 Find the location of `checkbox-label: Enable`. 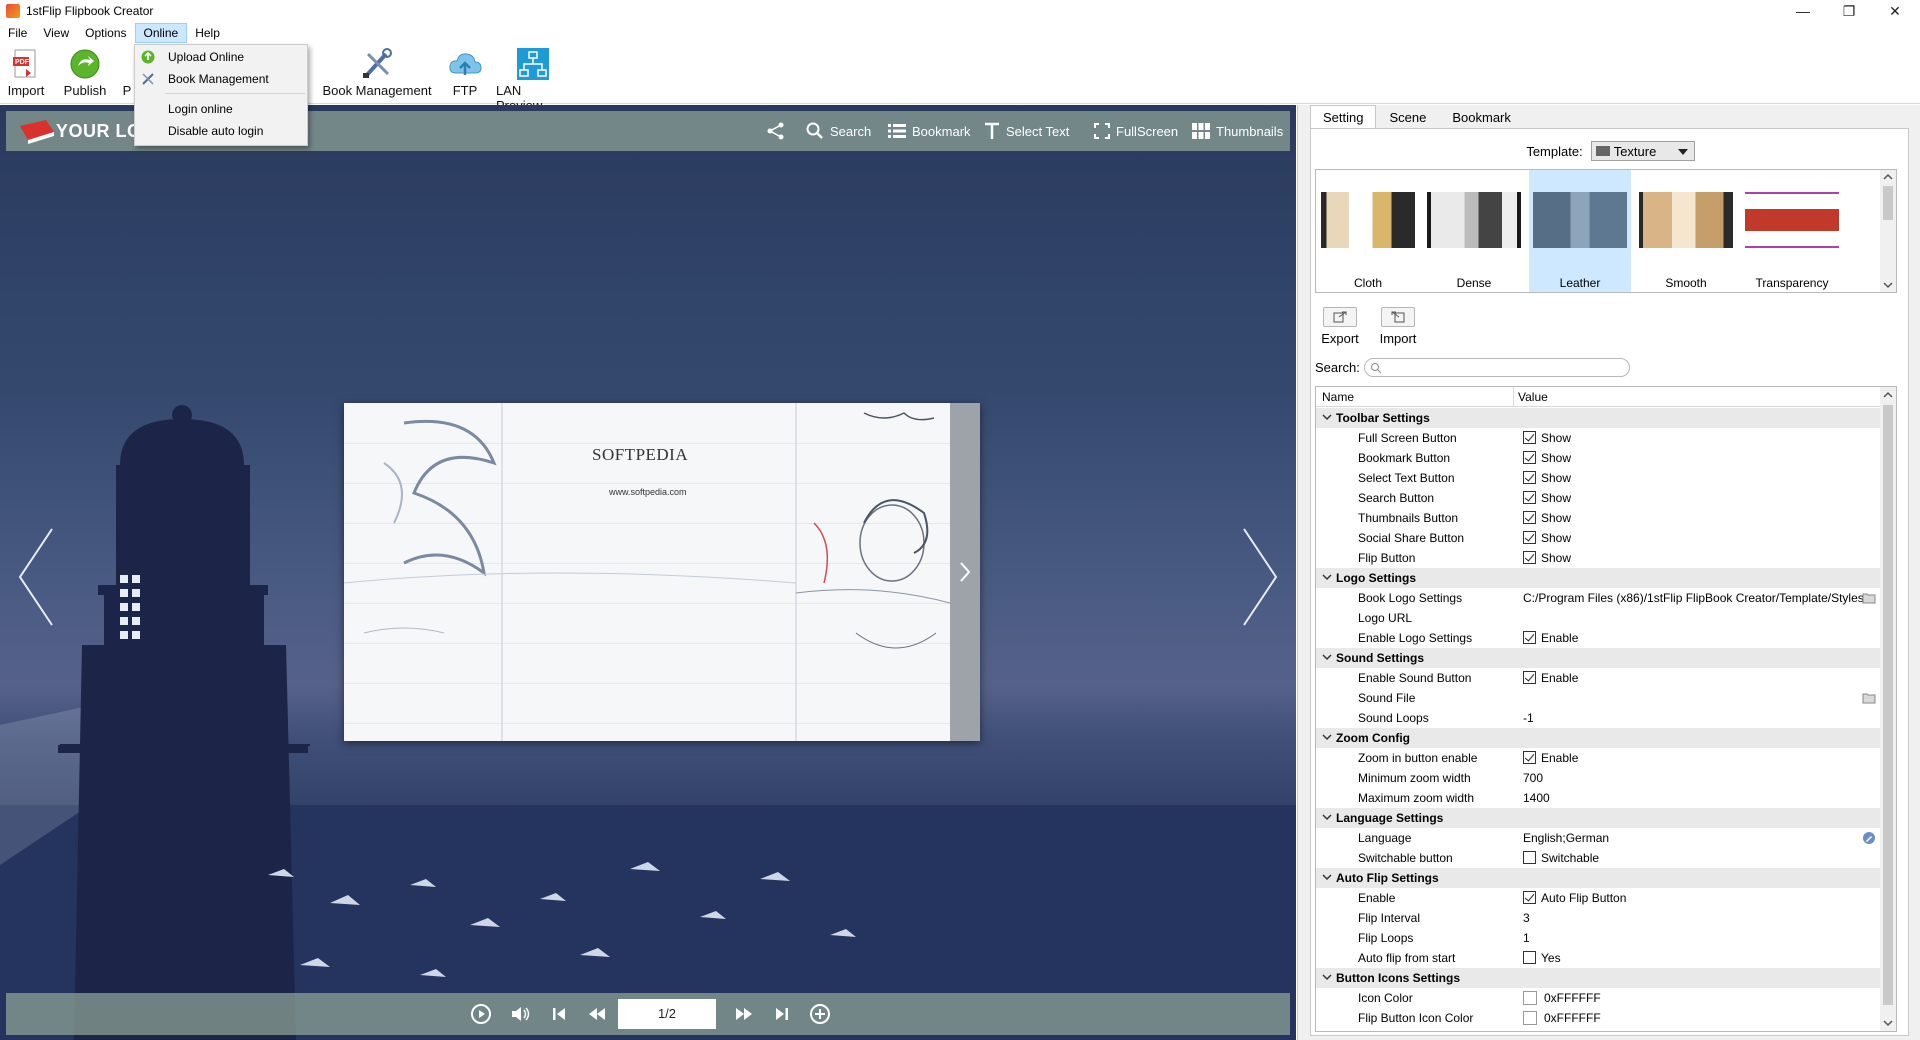

checkbox-label: Enable is located at coordinates (1560, 758).